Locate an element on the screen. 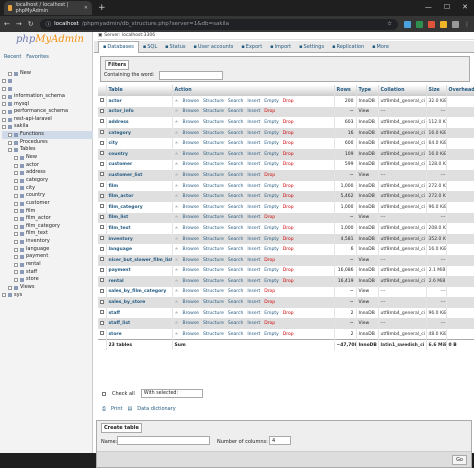  table-name-link: film_category is located at coordinates (139, 207).